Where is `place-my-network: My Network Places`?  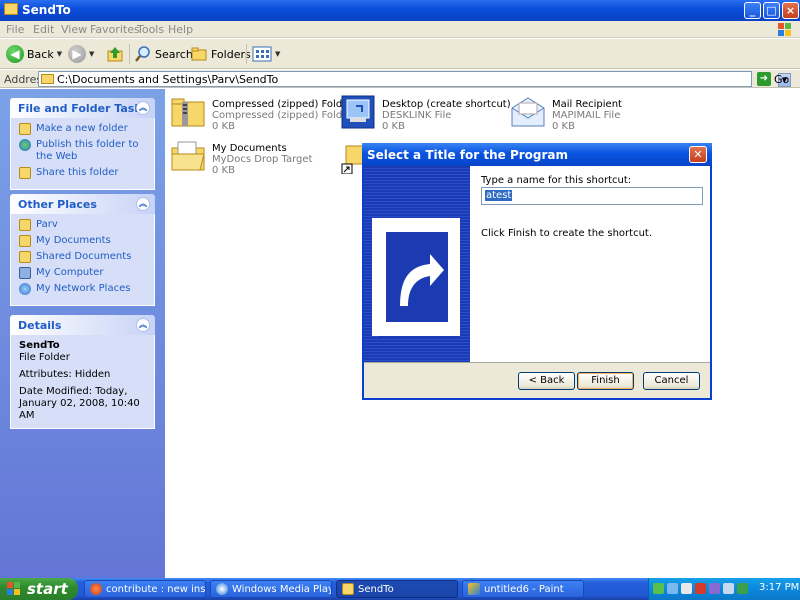 place-my-network: My Network Places is located at coordinates (82, 289).